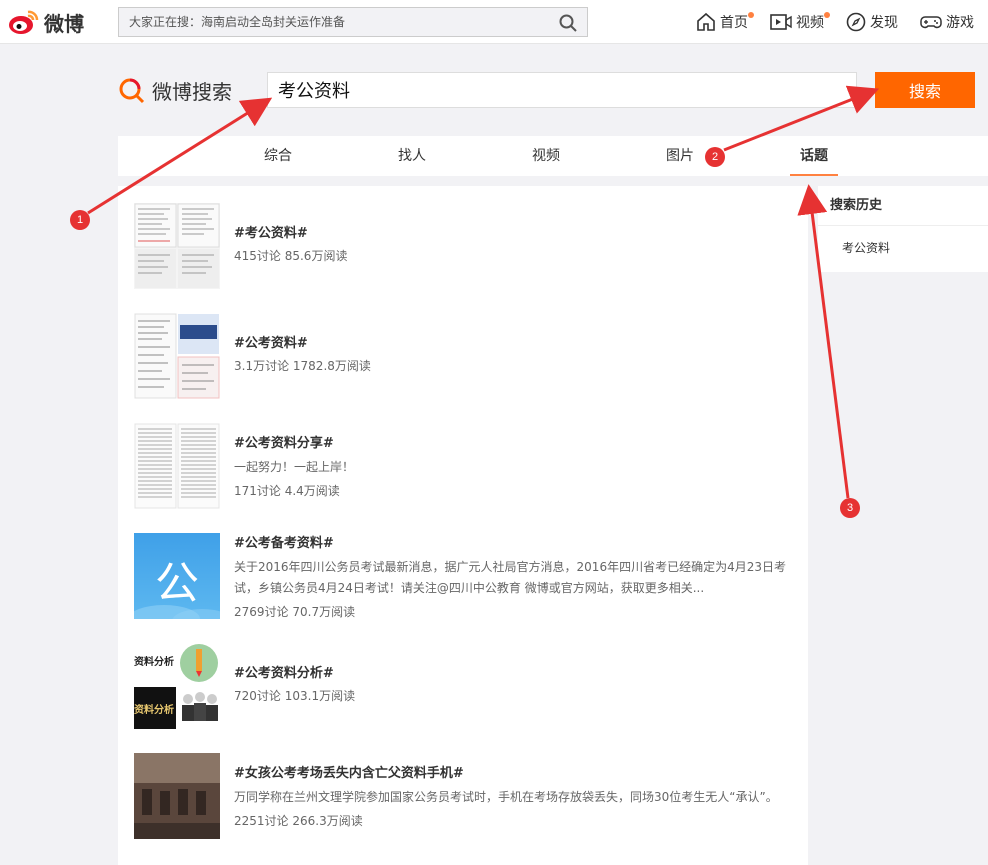 The image size is (988, 865). What do you see at coordinates (334, 22) in the screenshot?
I see `top-search-input` at bounding box center [334, 22].